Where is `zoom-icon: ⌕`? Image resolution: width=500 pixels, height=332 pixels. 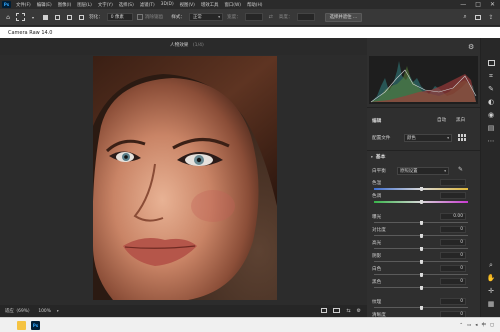 zoom-icon: ⌕ is located at coordinates (491, 265).